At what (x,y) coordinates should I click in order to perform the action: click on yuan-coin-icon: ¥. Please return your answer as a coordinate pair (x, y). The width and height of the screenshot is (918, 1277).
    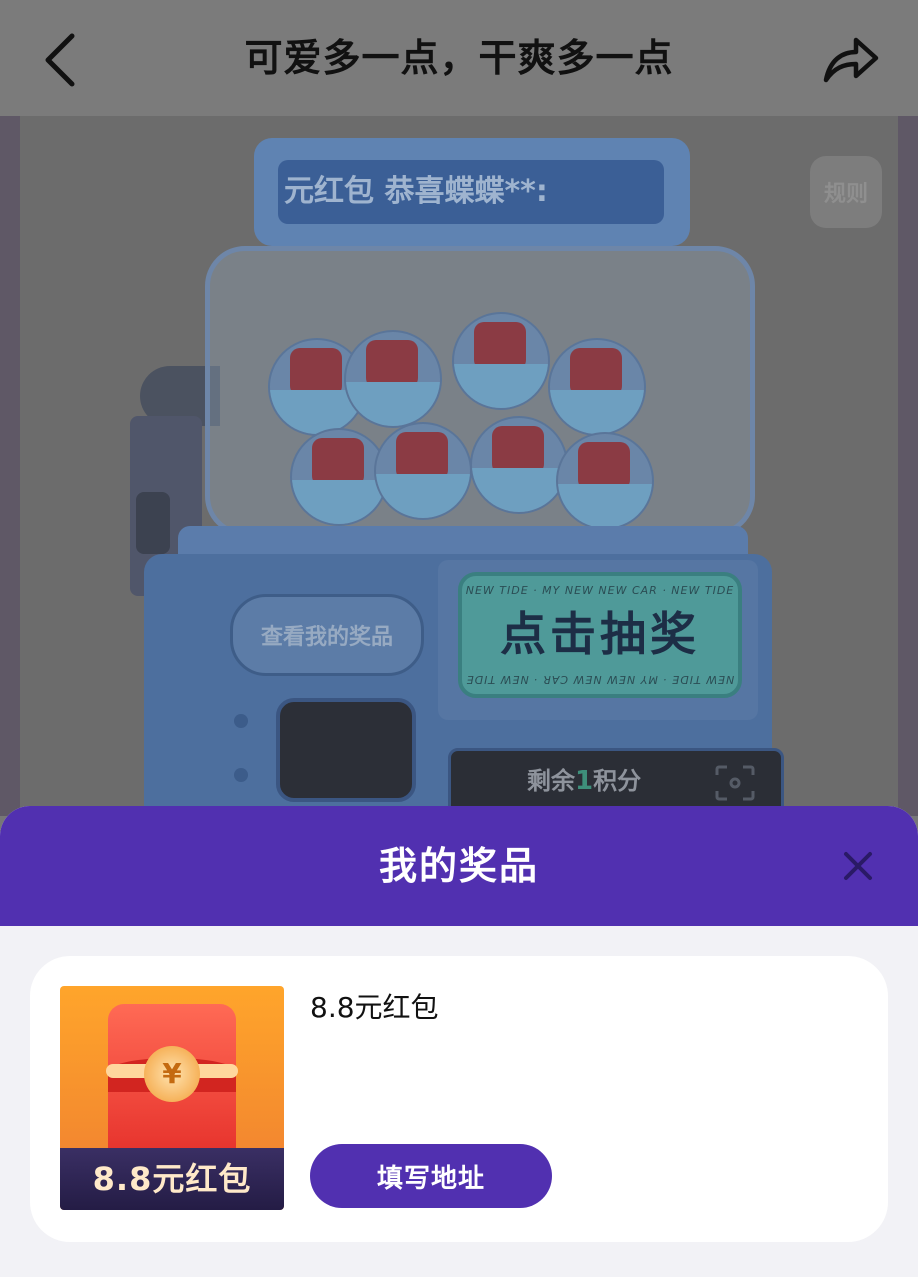
    Looking at the image, I should click on (172, 1074).